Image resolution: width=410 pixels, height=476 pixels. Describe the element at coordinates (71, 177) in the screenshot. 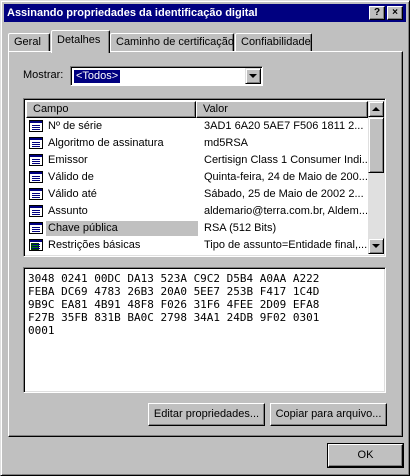

I see `field-name: Válido de` at that location.